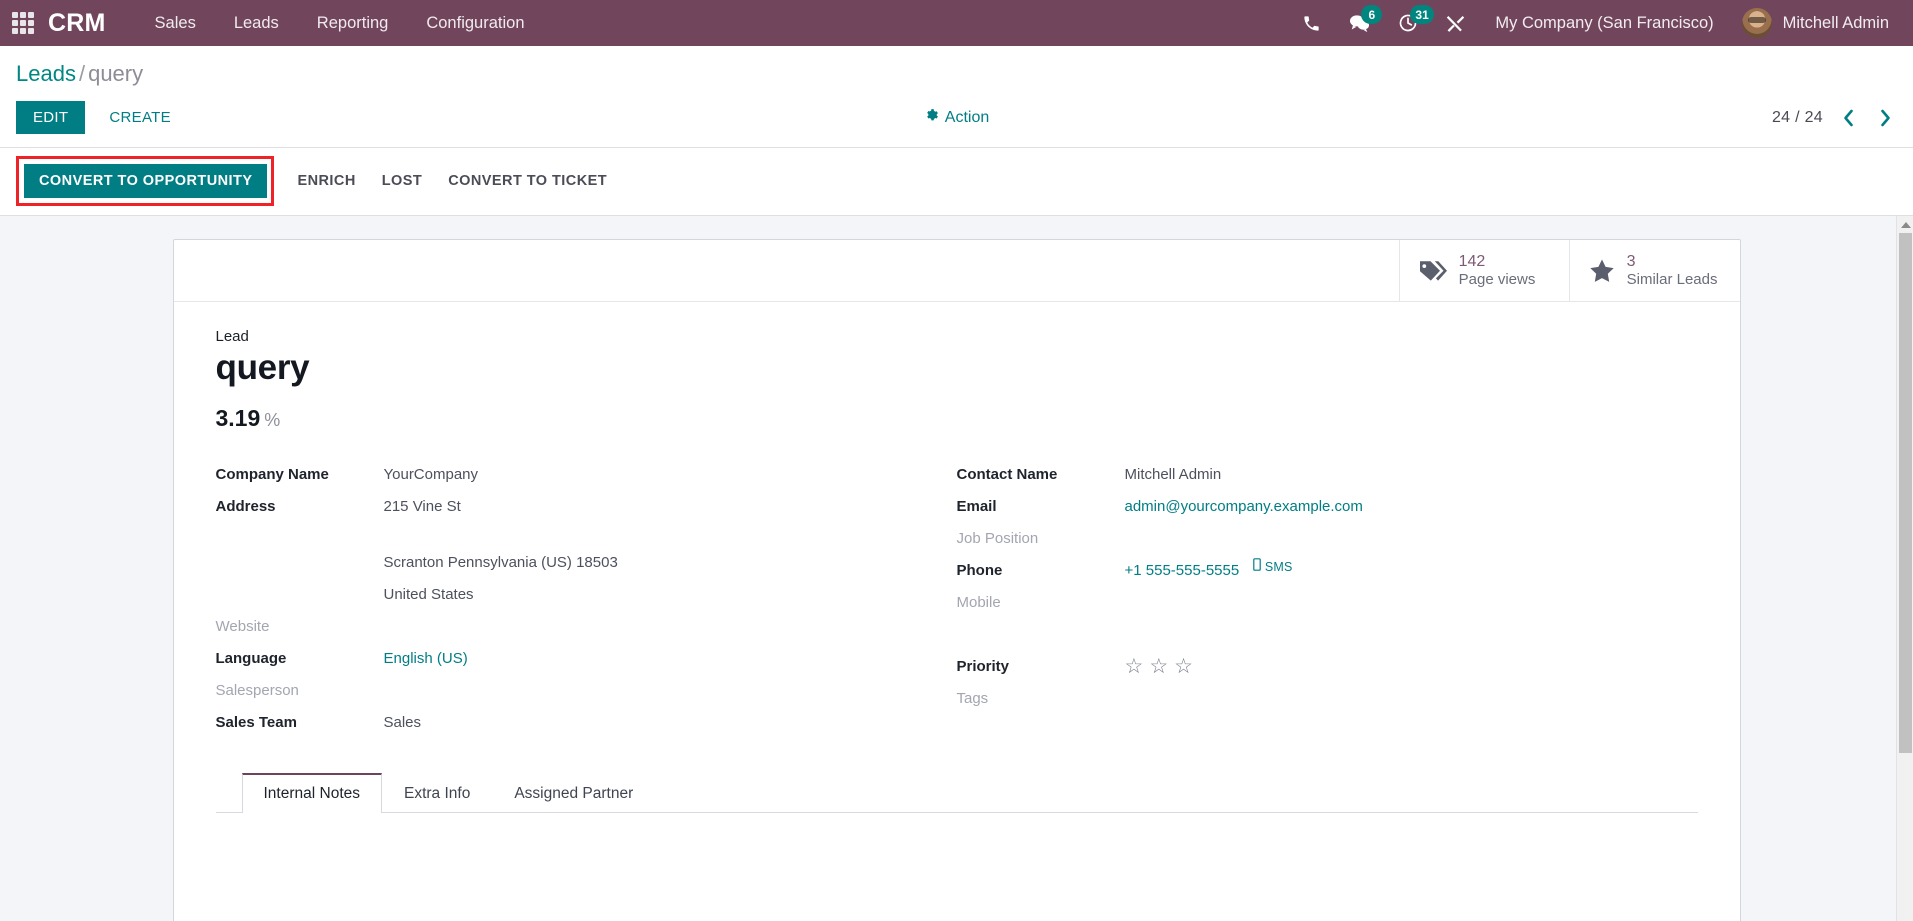 The image size is (1913, 921). I want to click on page-title: query, so click(957, 368).